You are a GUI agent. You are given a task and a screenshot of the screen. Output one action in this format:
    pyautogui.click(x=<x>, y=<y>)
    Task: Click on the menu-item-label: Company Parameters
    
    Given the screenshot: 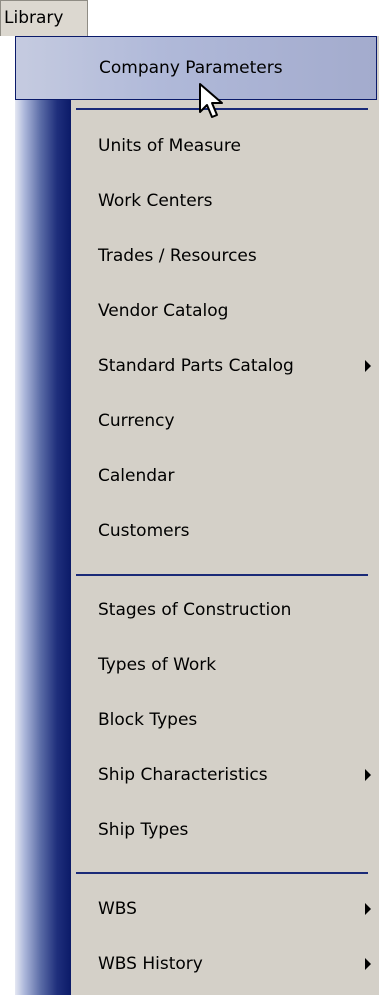 What is the action you would take?
    pyautogui.click(x=191, y=68)
    